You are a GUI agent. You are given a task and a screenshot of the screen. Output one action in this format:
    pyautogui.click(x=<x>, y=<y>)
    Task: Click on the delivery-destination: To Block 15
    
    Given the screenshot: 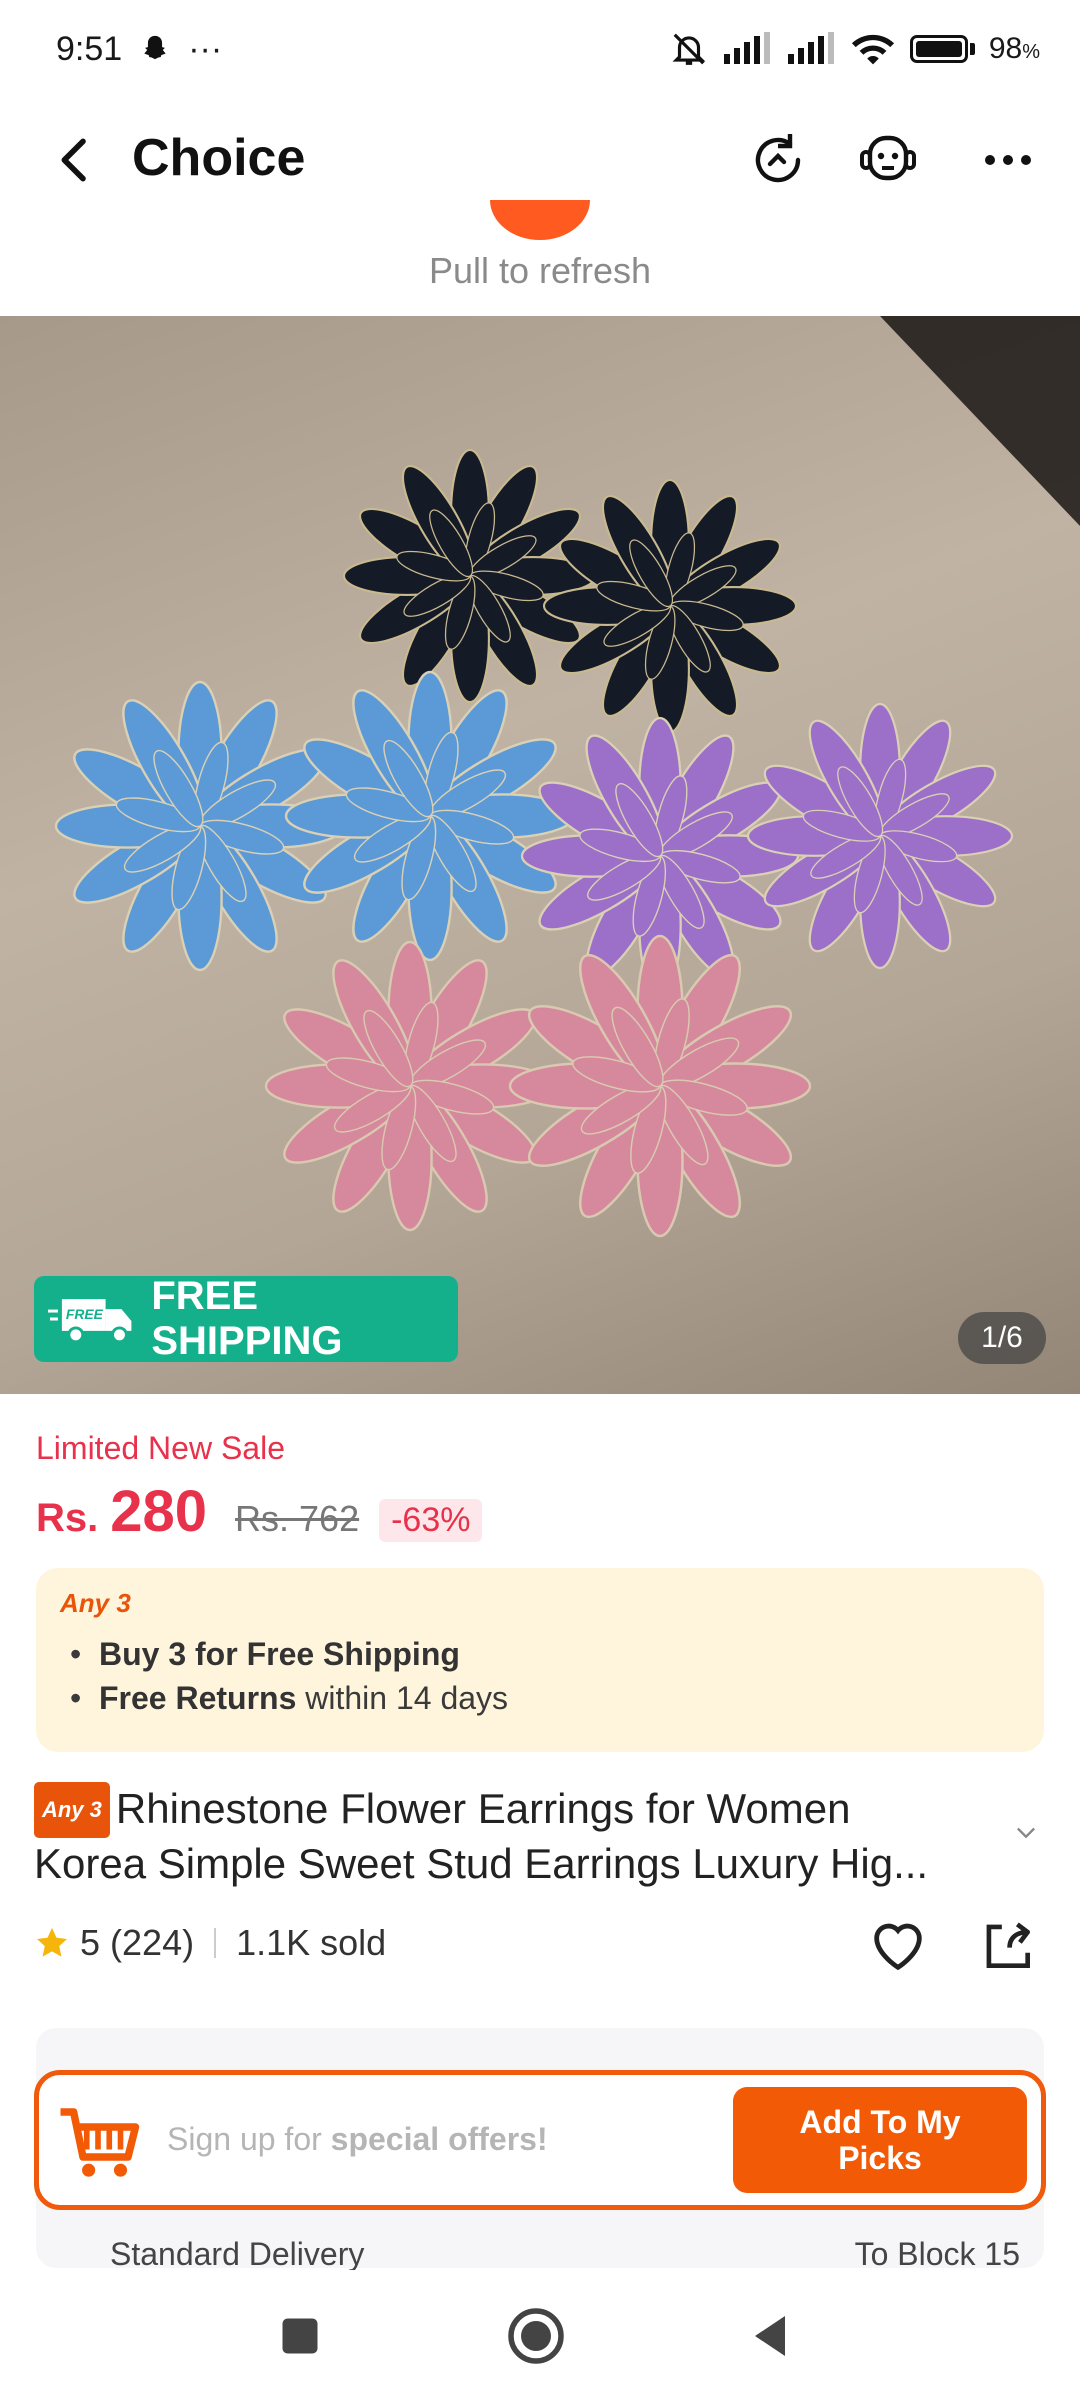 What is the action you would take?
    pyautogui.click(x=937, y=2254)
    